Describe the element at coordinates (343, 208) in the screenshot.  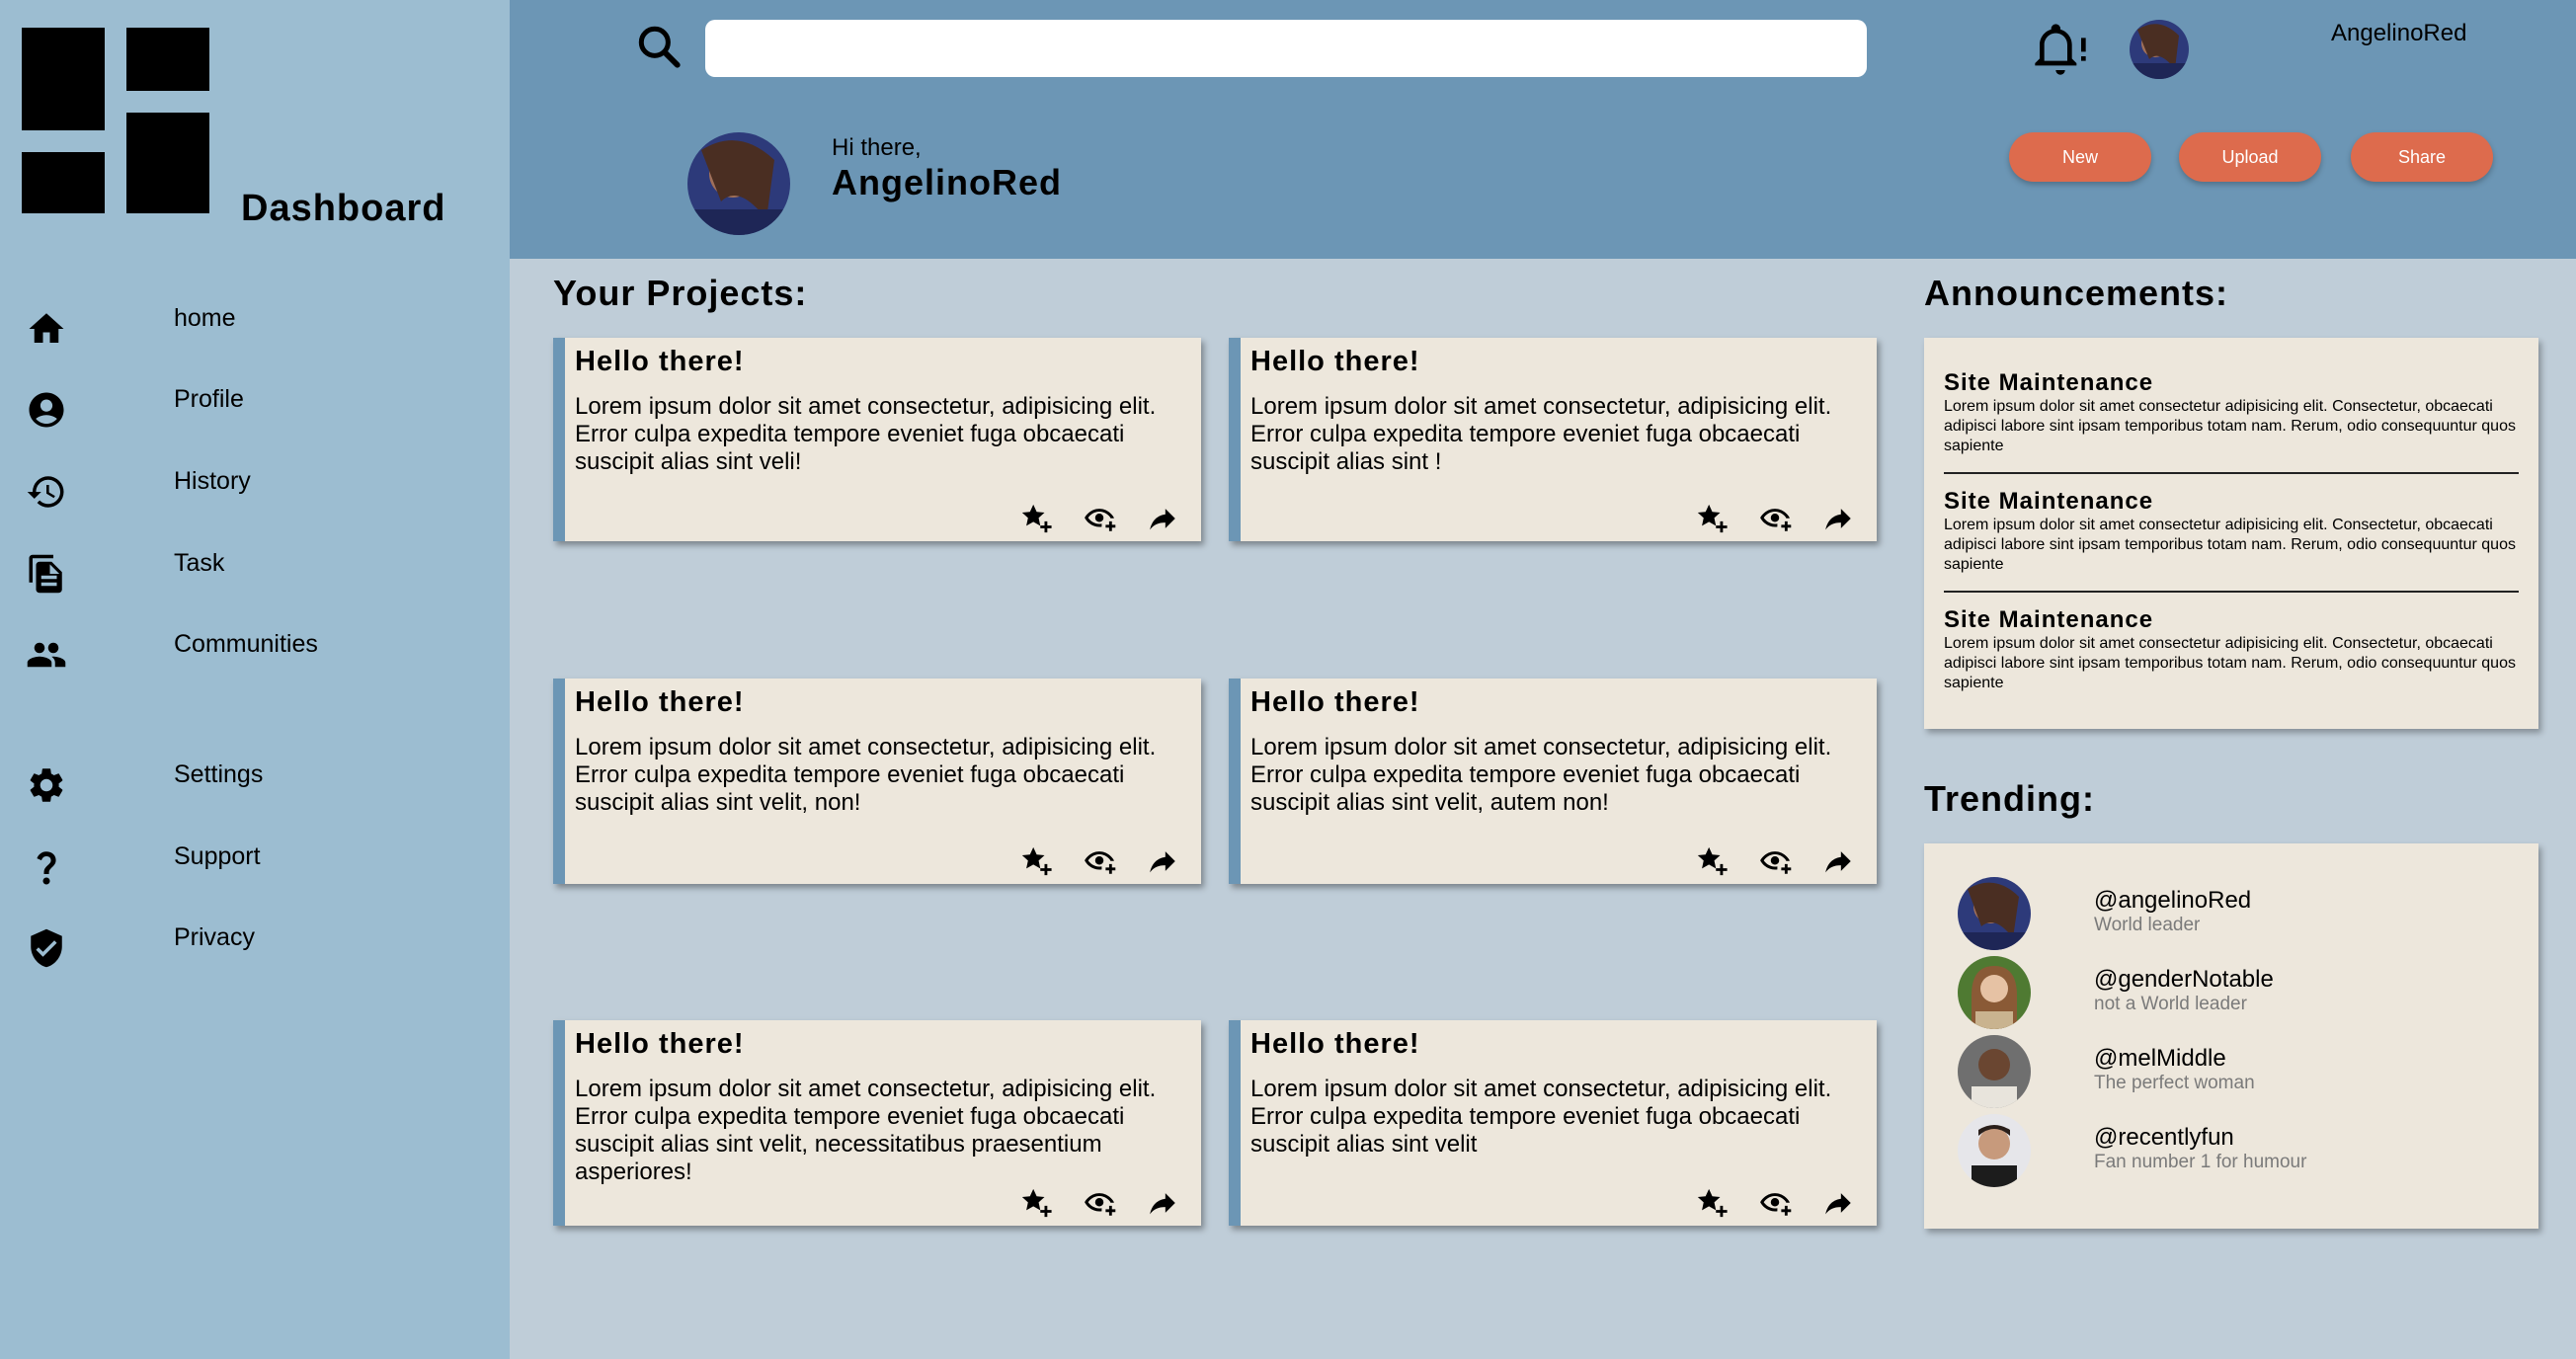
I see `brand-title: Dashboard` at that location.